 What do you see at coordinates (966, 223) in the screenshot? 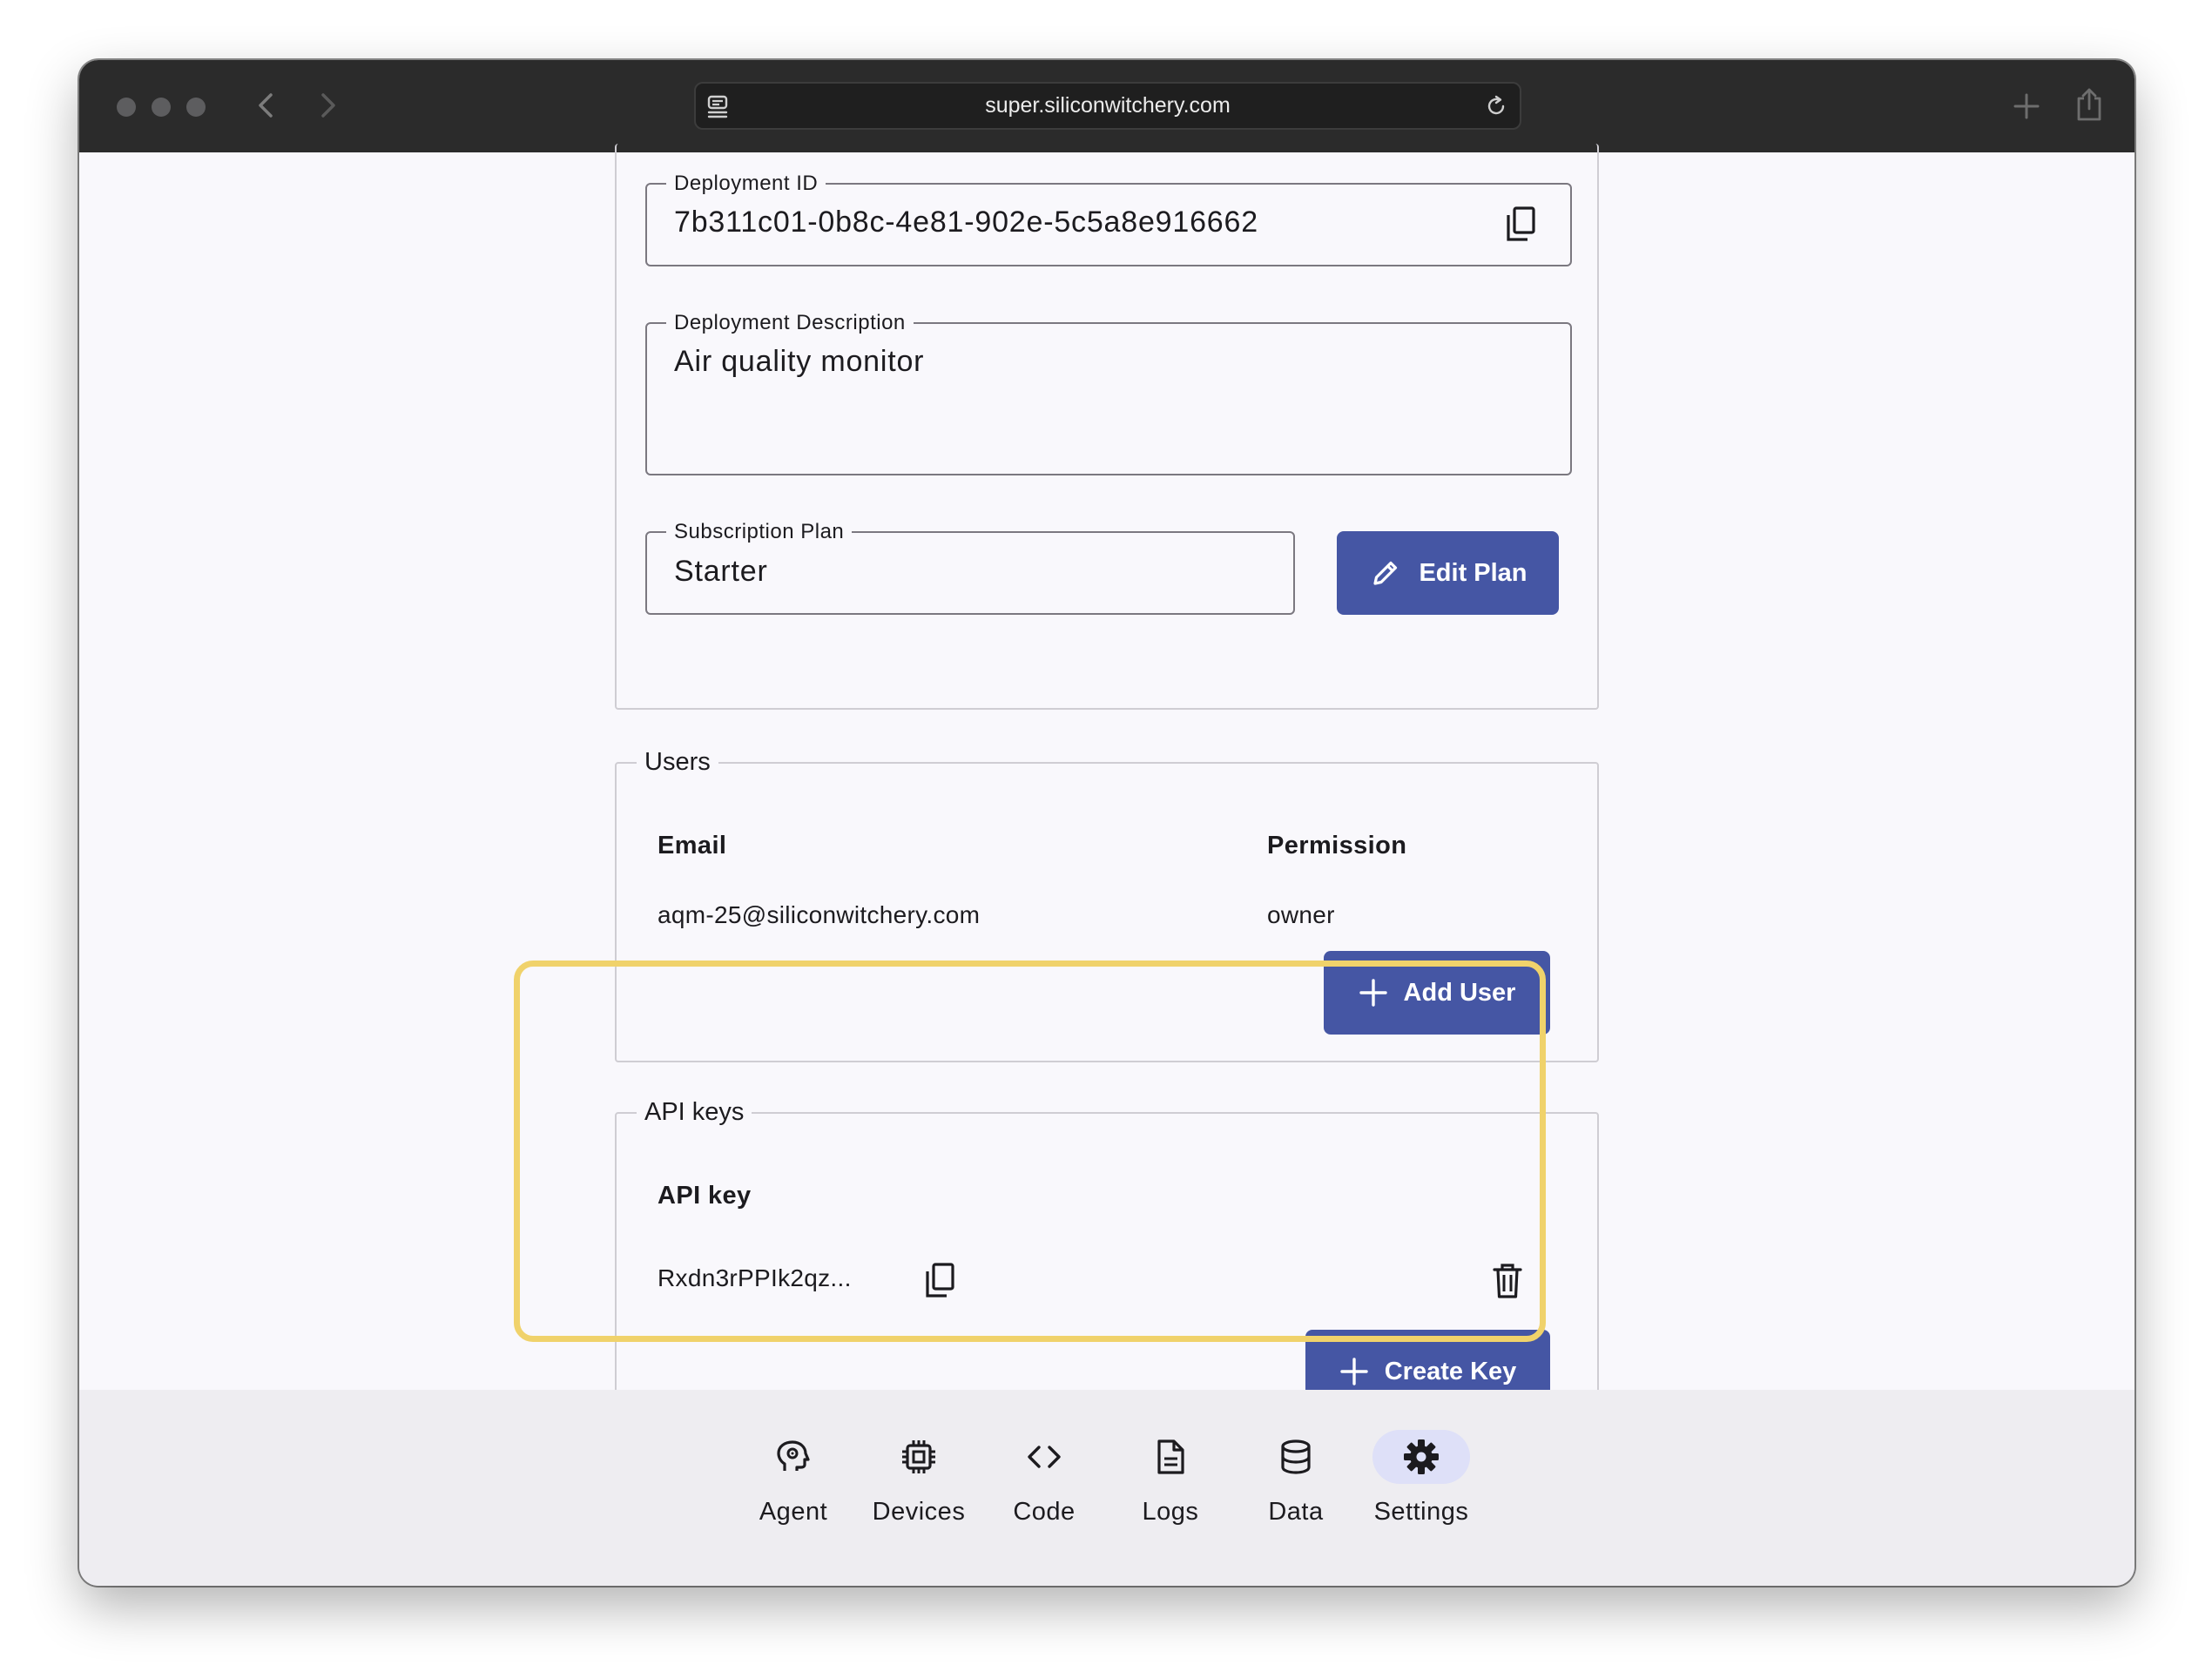
I see `deployment-id-value: 7b311c01-0b8c-4e81-902e-5c5a8e916662` at bounding box center [966, 223].